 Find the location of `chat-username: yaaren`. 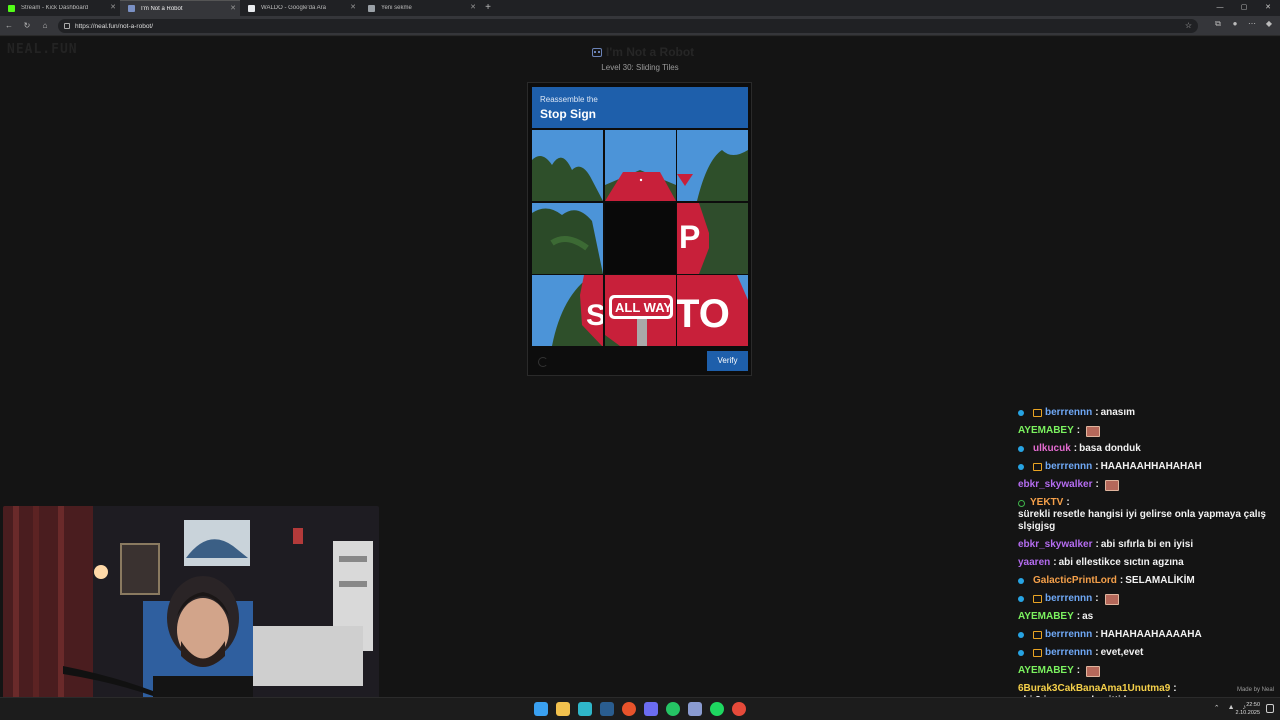

chat-username: yaaren is located at coordinates (1034, 563).